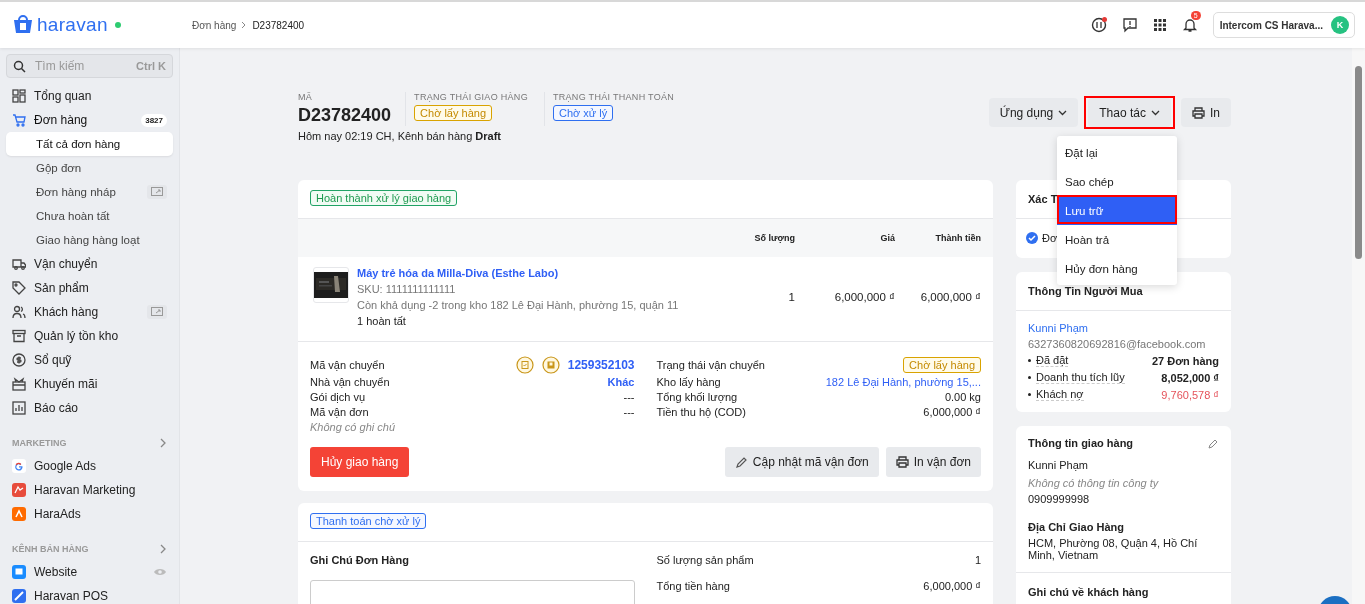 The width and height of the screenshot is (1365, 604). What do you see at coordinates (89, 216) in the screenshot?
I see `nav-subitem: Chưa hoàn tất` at bounding box center [89, 216].